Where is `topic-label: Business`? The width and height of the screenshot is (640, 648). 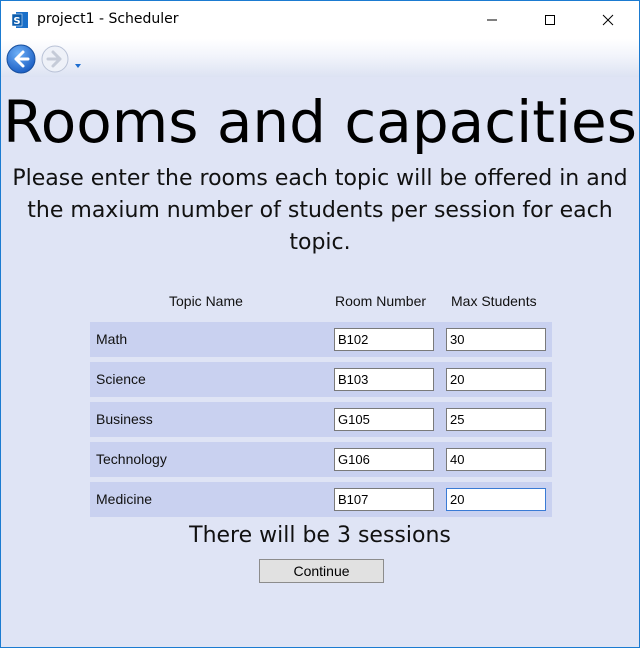 topic-label: Business is located at coordinates (124, 419).